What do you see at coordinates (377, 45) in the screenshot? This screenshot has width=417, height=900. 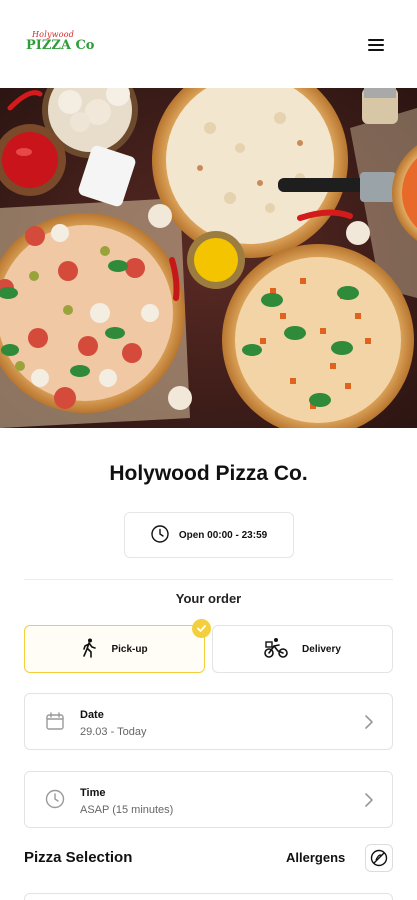 I see `hamburger-menu-icon` at bounding box center [377, 45].